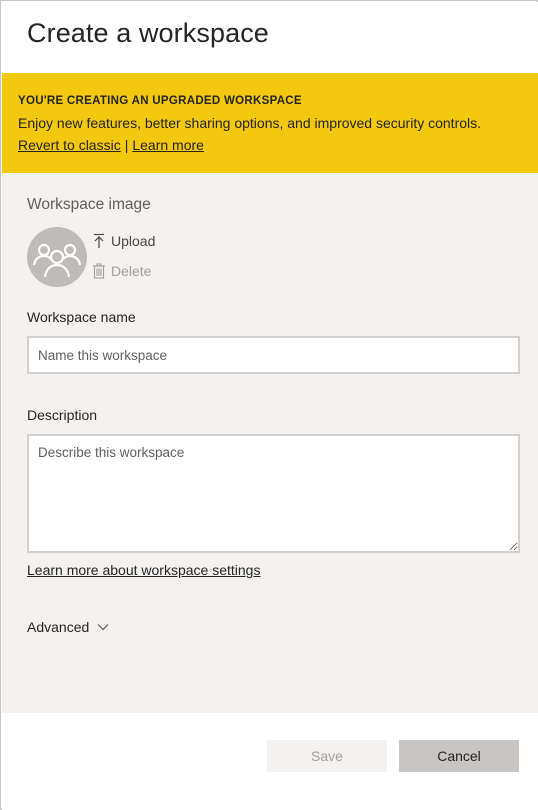 This screenshot has width=538, height=810. Describe the element at coordinates (62, 415) in the screenshot. I see `description-label: Description` at that location.